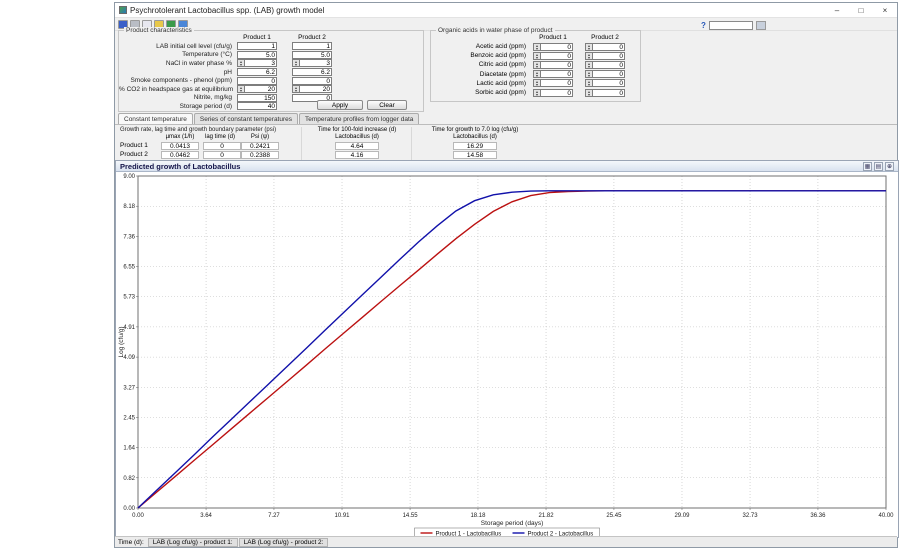  Describe the element at coordinates (359, 118) in the screenshot. I see `tab-temperature-profiles-from-logger-data: Temperature profiles from logger data` at that location.